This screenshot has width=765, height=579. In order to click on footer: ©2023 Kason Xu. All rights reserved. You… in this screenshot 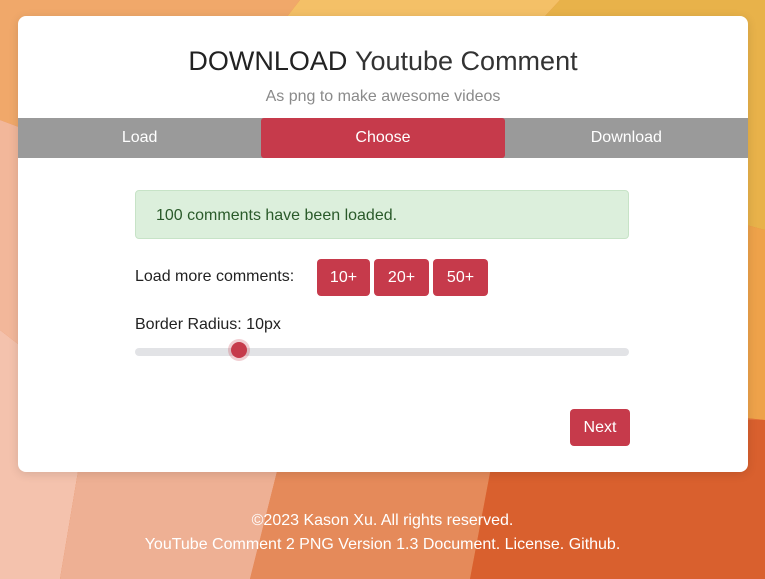, I will do `click(382, 533)`.